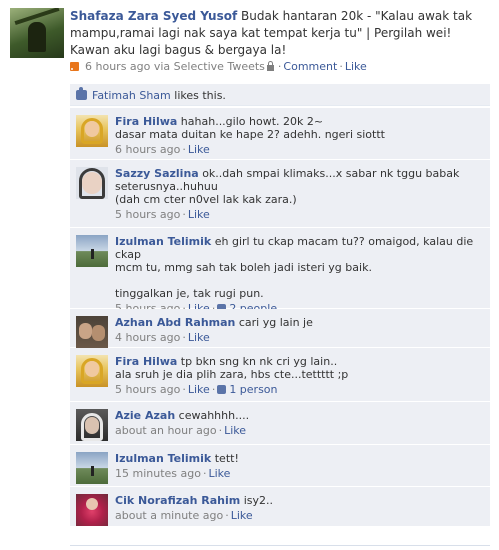 This screenshot has height=550, width=499. Describe the element at coordinates (178, 50) in the screenshot. I see `post-text-line3: Kawan aku lagi bagus & bergaya la!` at that location.